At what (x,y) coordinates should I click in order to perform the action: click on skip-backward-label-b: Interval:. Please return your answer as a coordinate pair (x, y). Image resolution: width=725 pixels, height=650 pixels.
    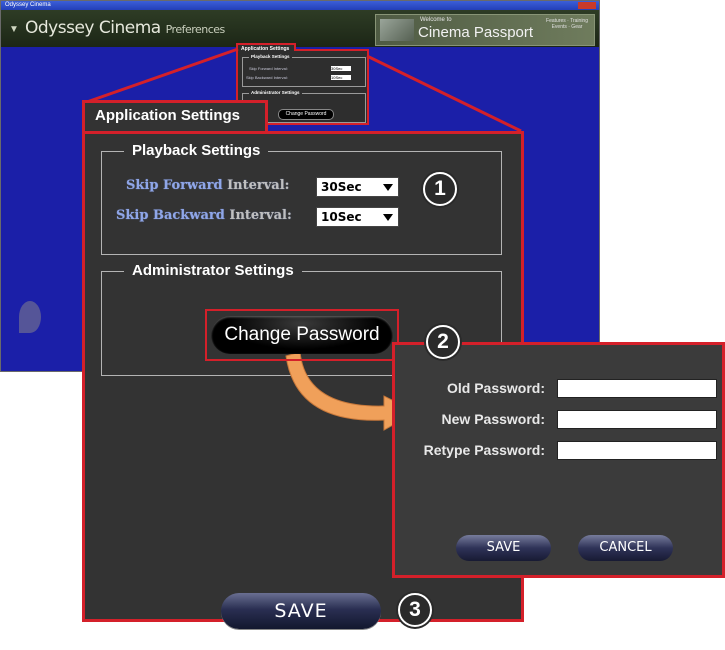
    Looking at the image, I should click on (260, 215).